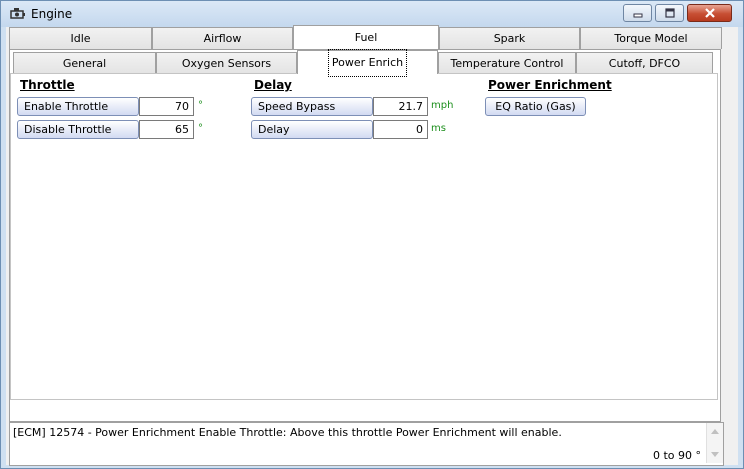  I want to click on eq-ratio-gas-button: EQ Ratio (Gas), so click(535, 106).